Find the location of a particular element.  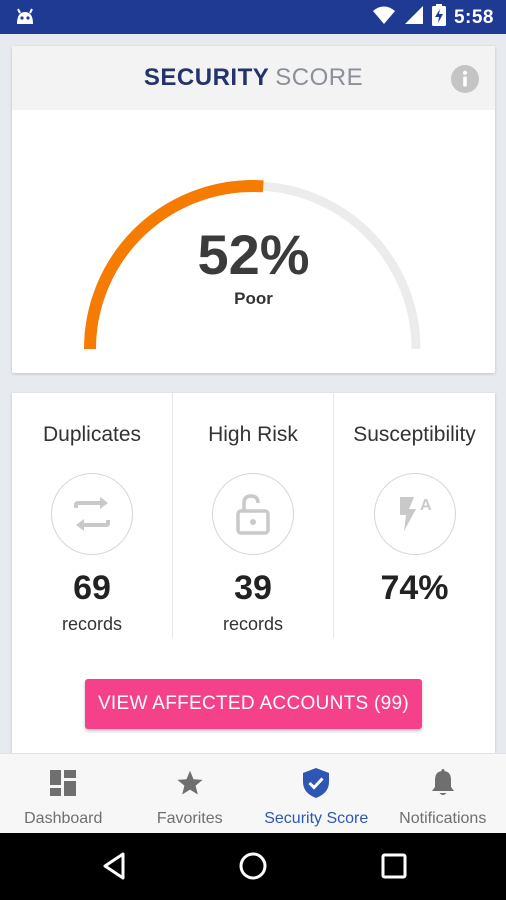

nav-security-score: Security Score is located at coordinates (316, 793).